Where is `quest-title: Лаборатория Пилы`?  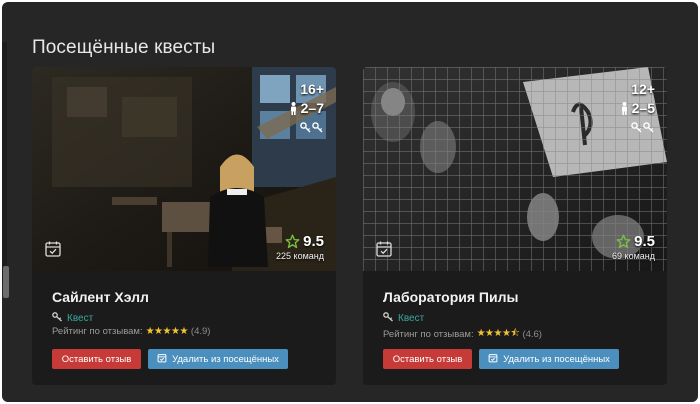 quest-title: Лаборатория Пилы is located at coordinates (450, 297).